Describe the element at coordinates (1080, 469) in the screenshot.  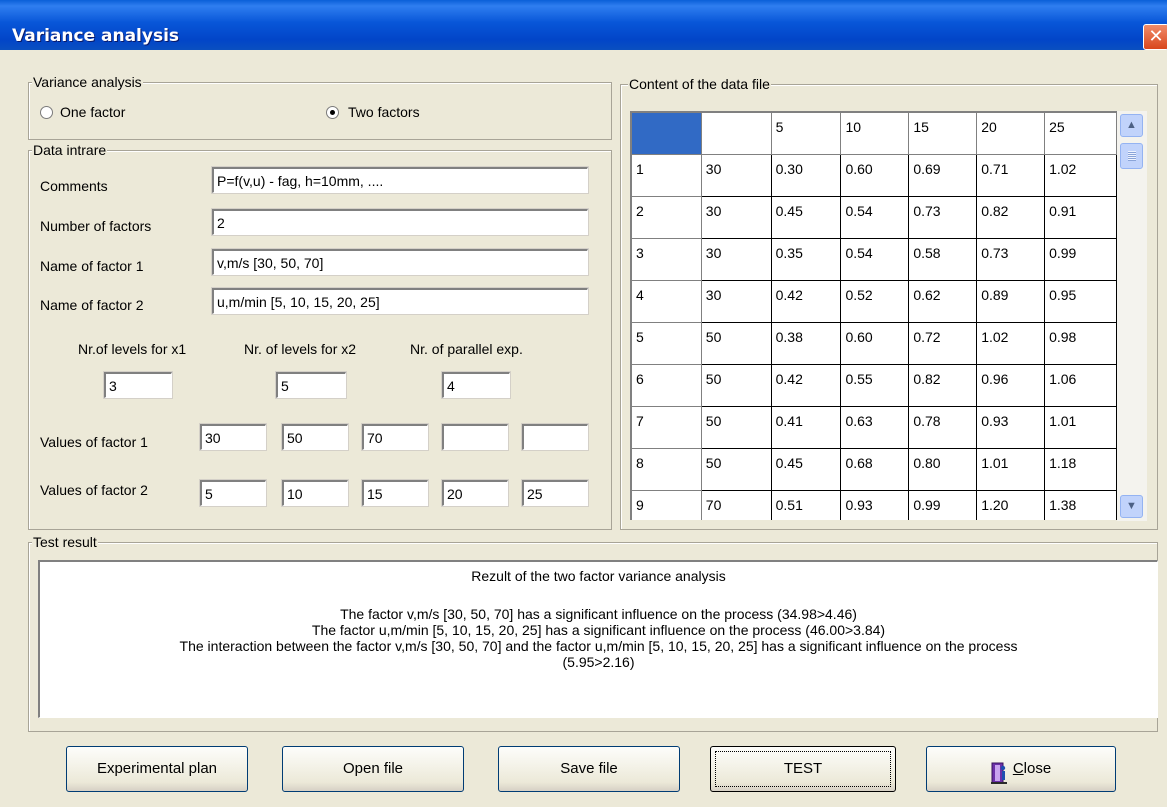
I see `grid-cell: 1.18` at that location.